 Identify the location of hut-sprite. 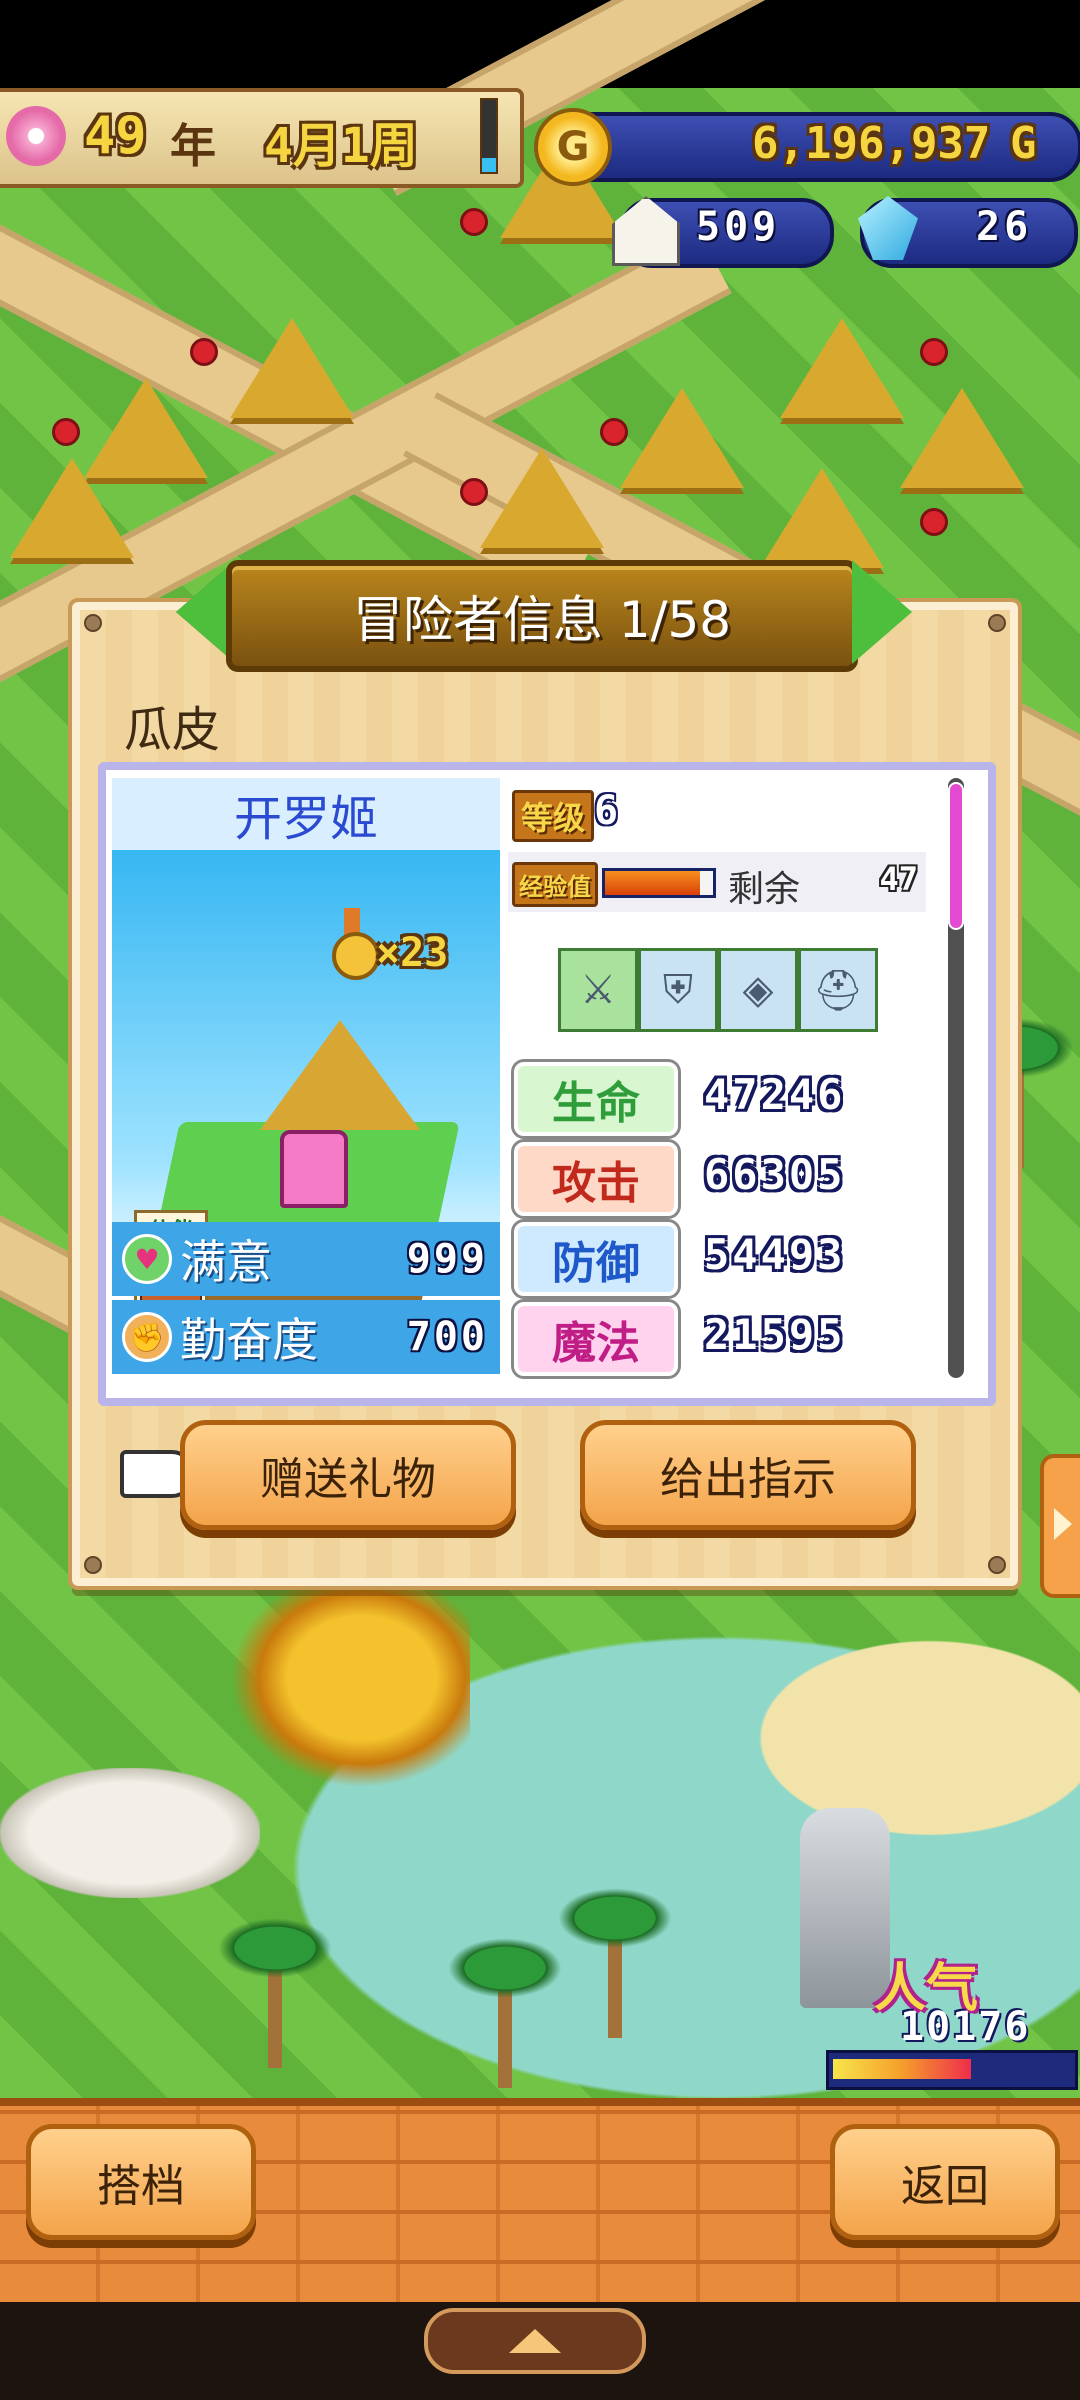
(340, 1075).